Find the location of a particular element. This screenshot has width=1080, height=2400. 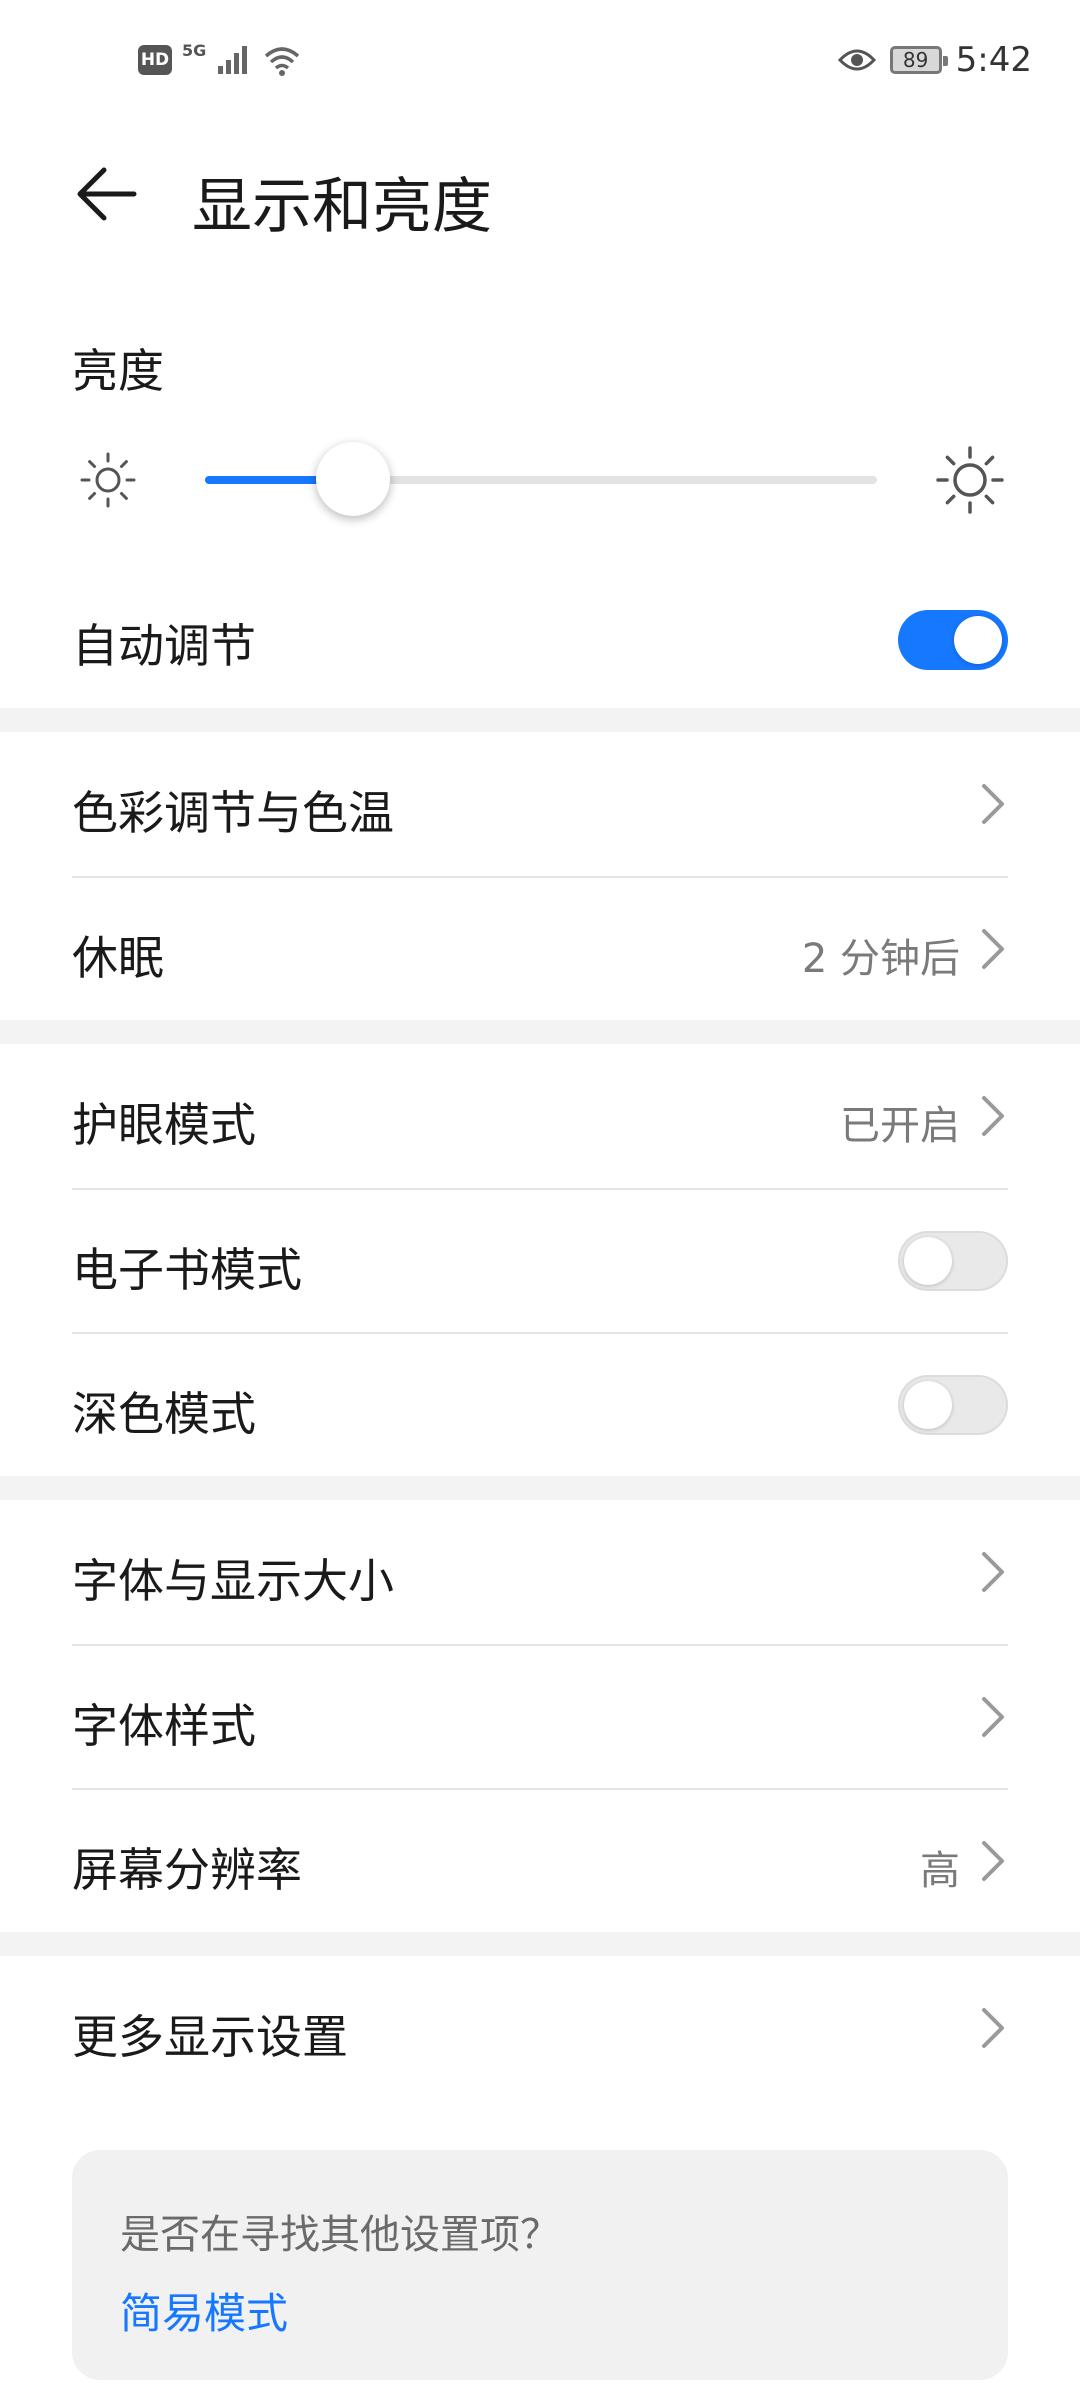

font-style-label: 字体样式 is located at coordinates (164, 1726).